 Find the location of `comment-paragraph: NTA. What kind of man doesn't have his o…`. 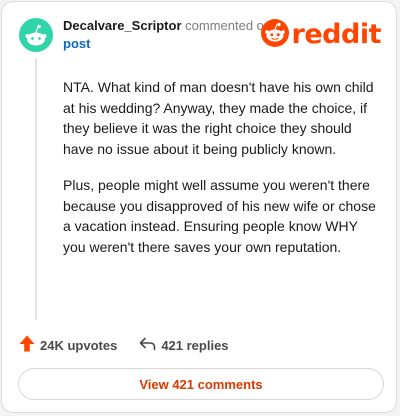

comment-paragraph: NTA. What kind of man doesn't have his o… is located at coordinates (218, 118).